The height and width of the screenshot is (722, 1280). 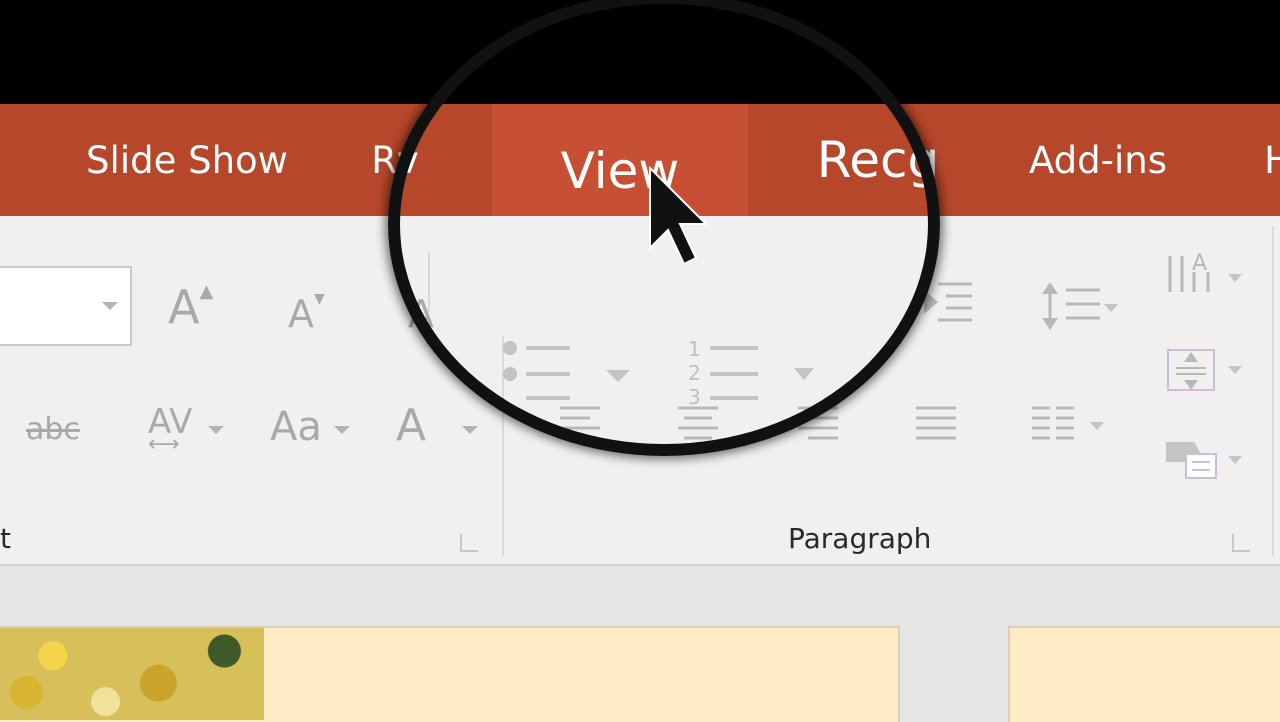 What do you see at coordinates (948, 304) in the screenshot?
I see `increase-indent-icon` at bounding box center [948, 304].